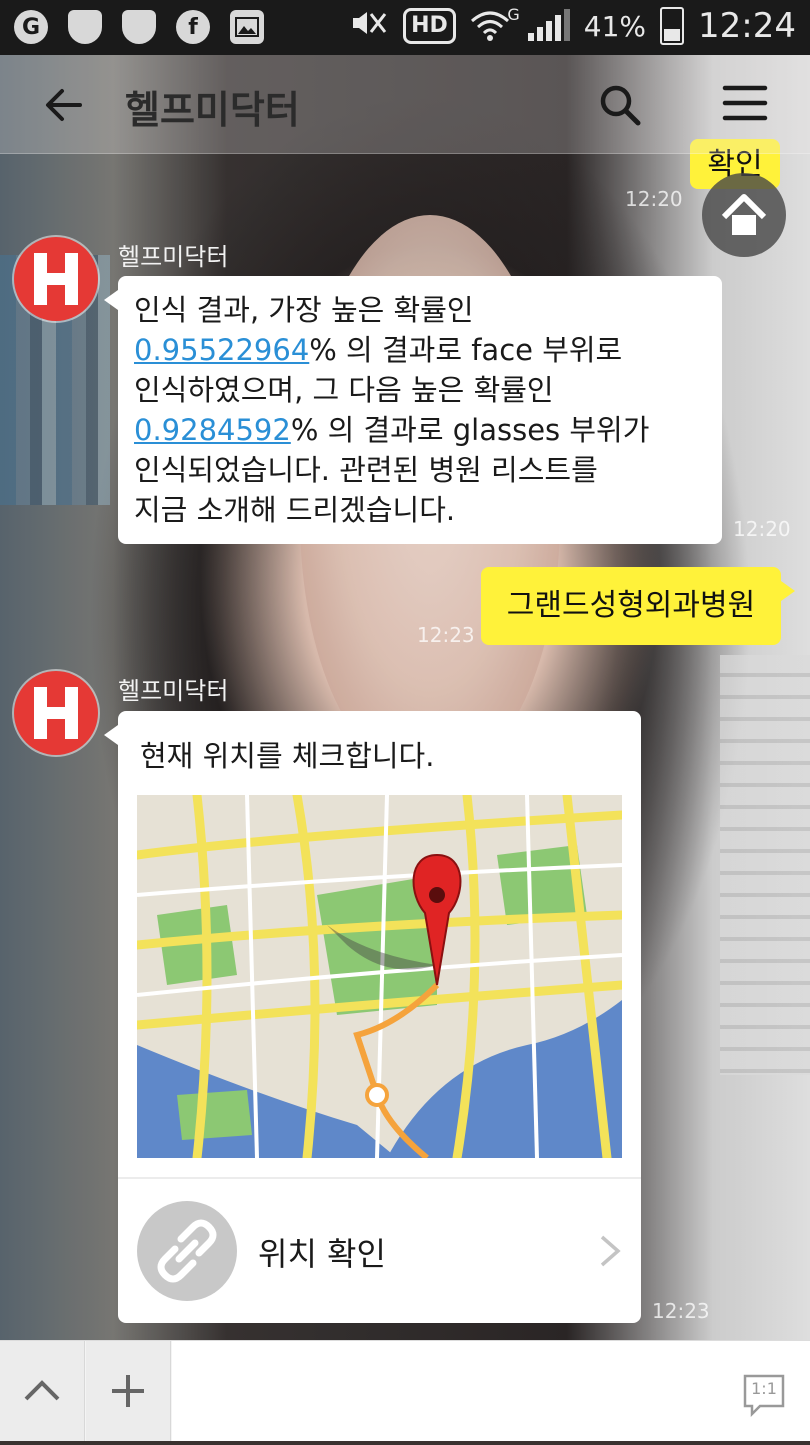 The width and height of the screenshot is (810, 1445). What do you see at coordinates (221, 350) in the screenshot?
I see `probability-link-1: 0.95522964` at bounding box center [221, 350].